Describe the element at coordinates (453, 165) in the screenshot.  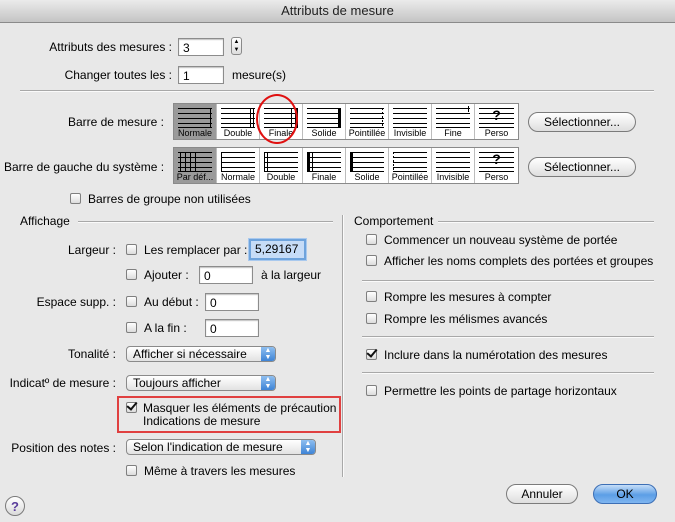
I see `left-barline-option-invisible: Invisible` at that location.